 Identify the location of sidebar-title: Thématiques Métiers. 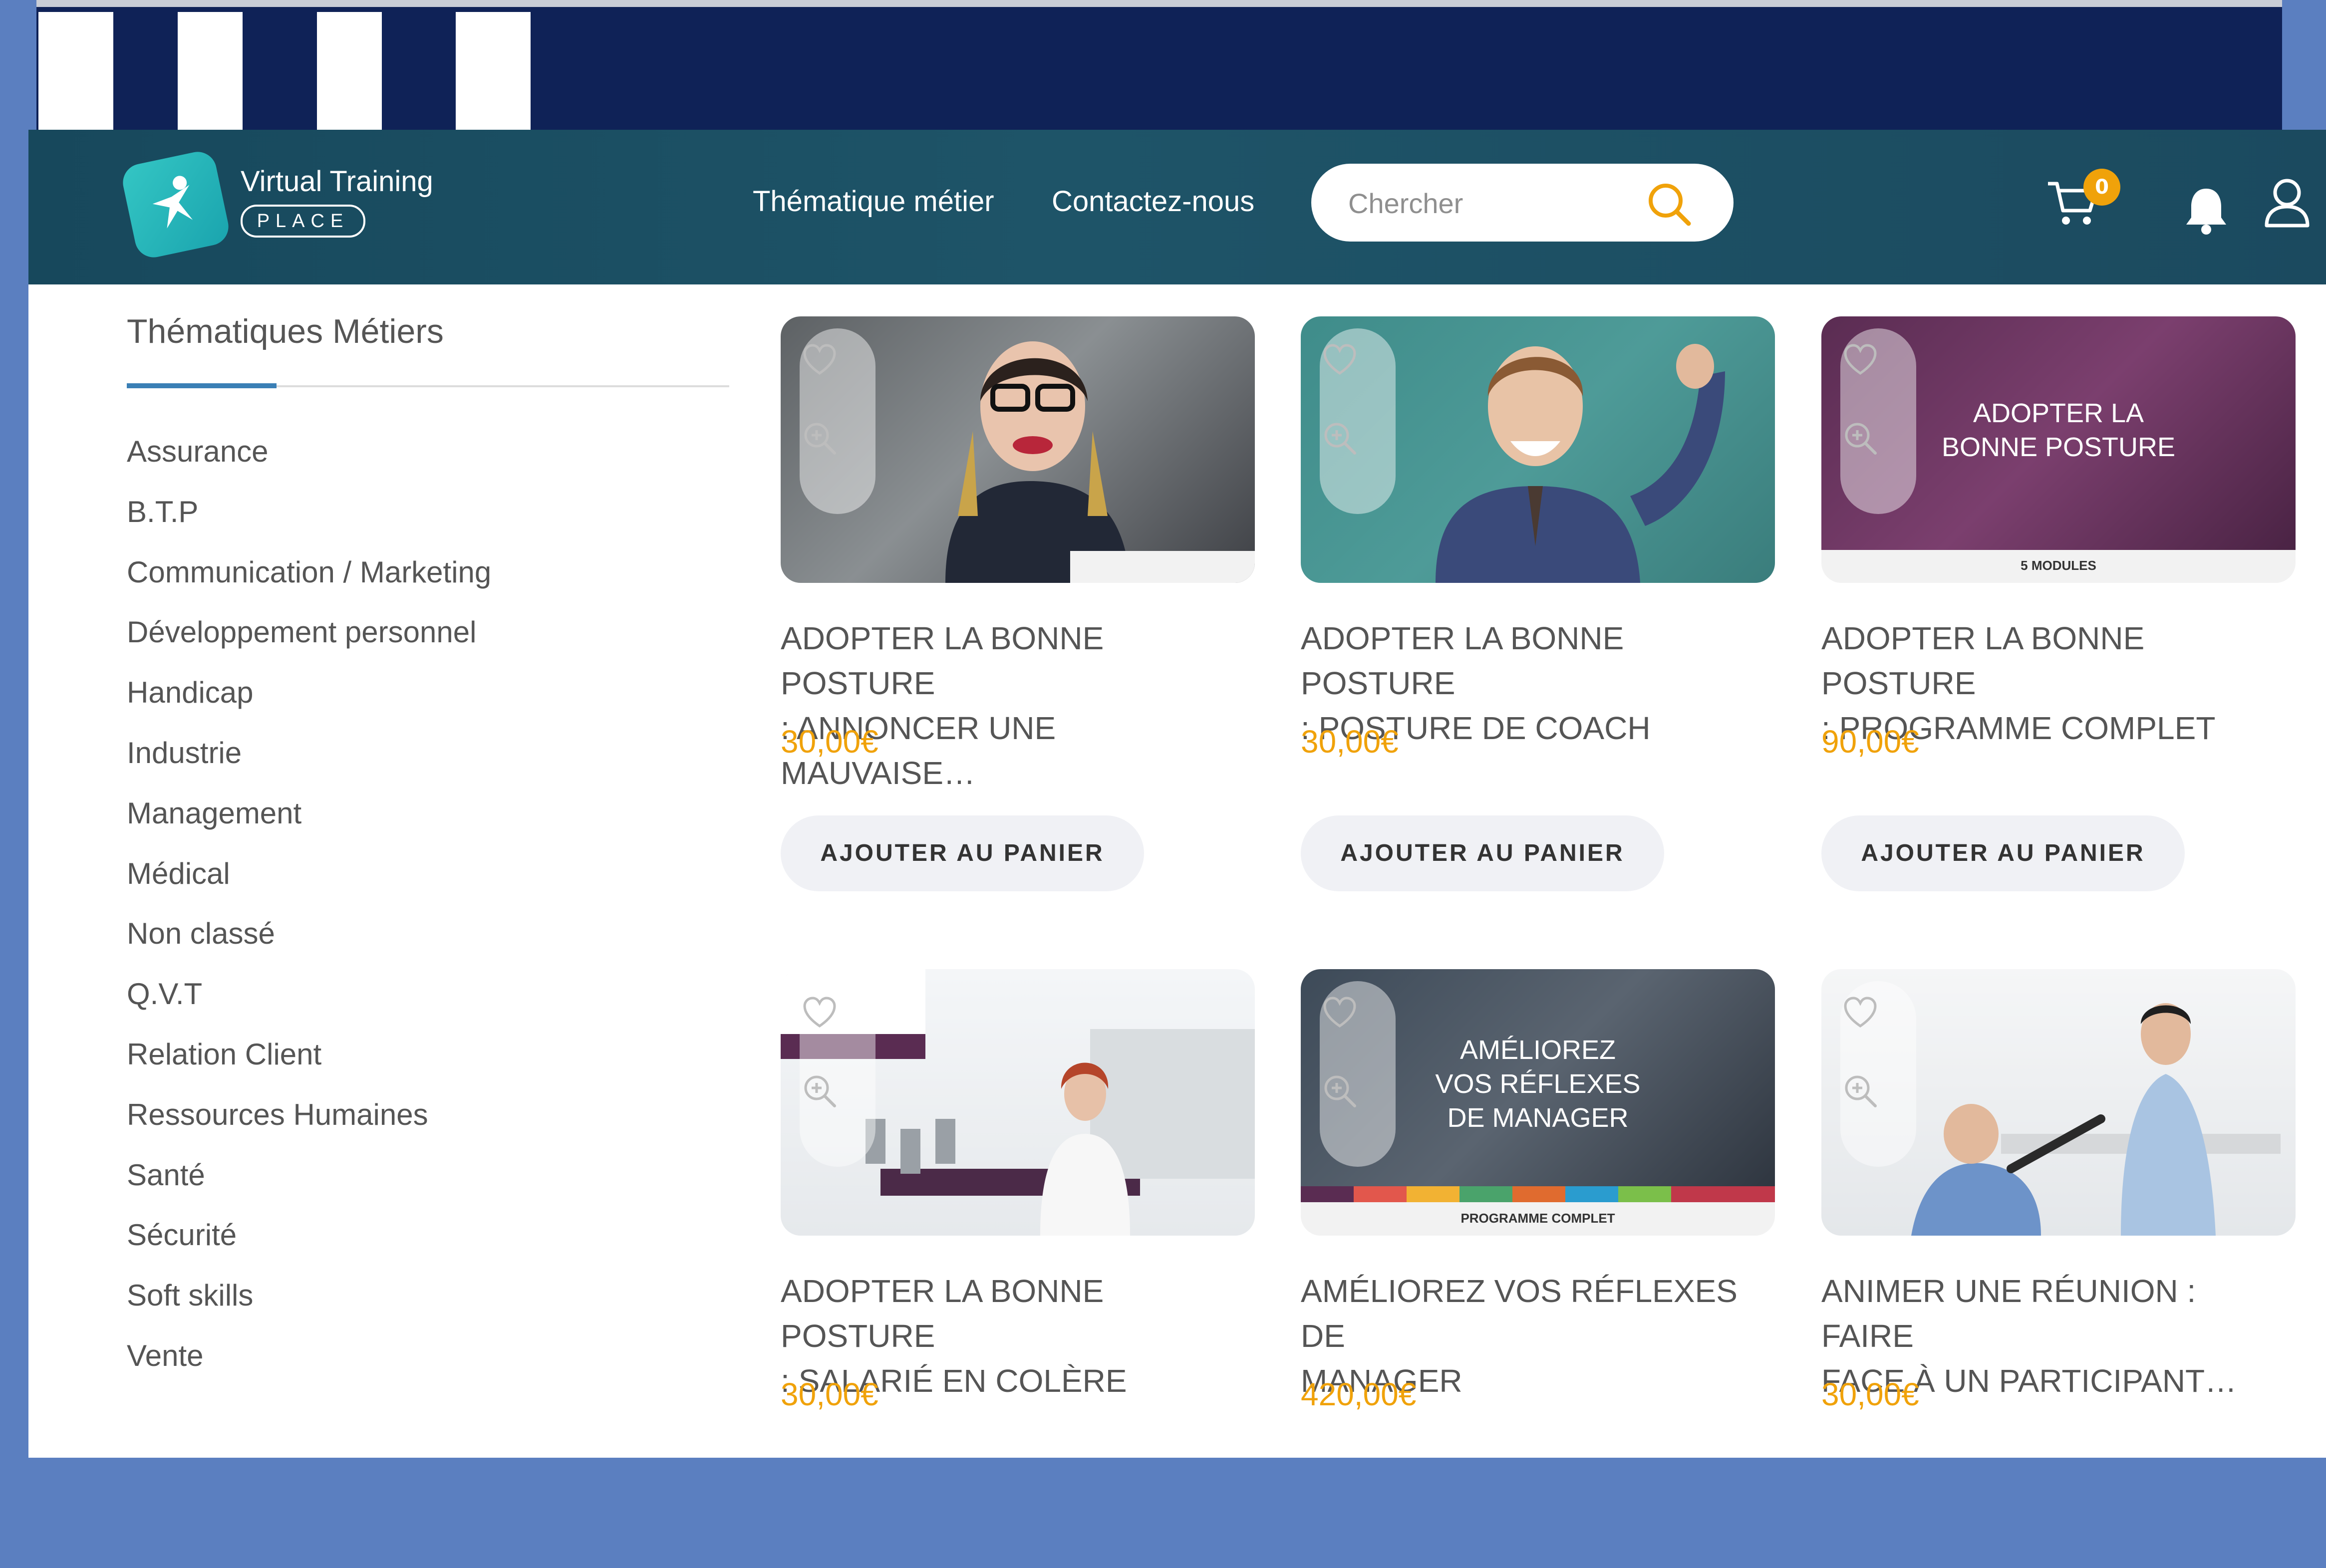
(285, 331).